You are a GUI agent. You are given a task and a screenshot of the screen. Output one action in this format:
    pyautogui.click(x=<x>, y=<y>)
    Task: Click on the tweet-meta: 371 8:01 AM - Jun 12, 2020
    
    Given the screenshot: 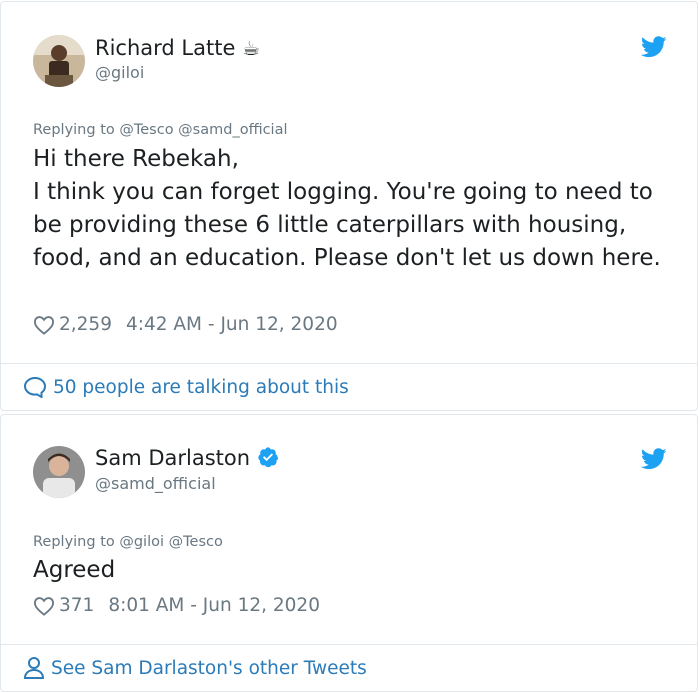 What is the action you would take?
    pyautogui.click(x=176, y=605)
    